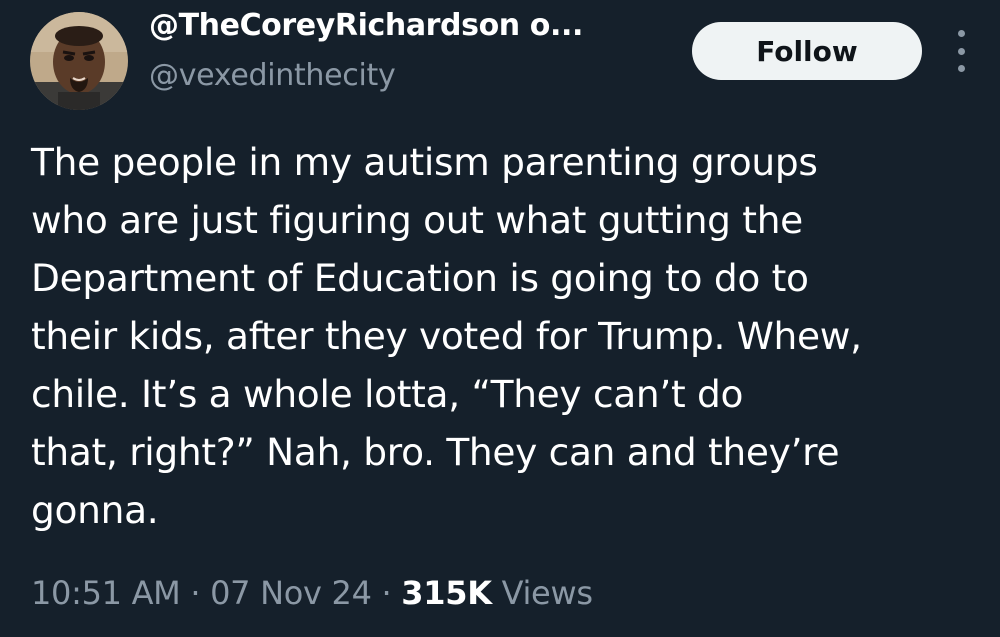 This screenshot has height=637, width=1000. I want to click on tweet-time: 10:51 AM, so click(106, 593).